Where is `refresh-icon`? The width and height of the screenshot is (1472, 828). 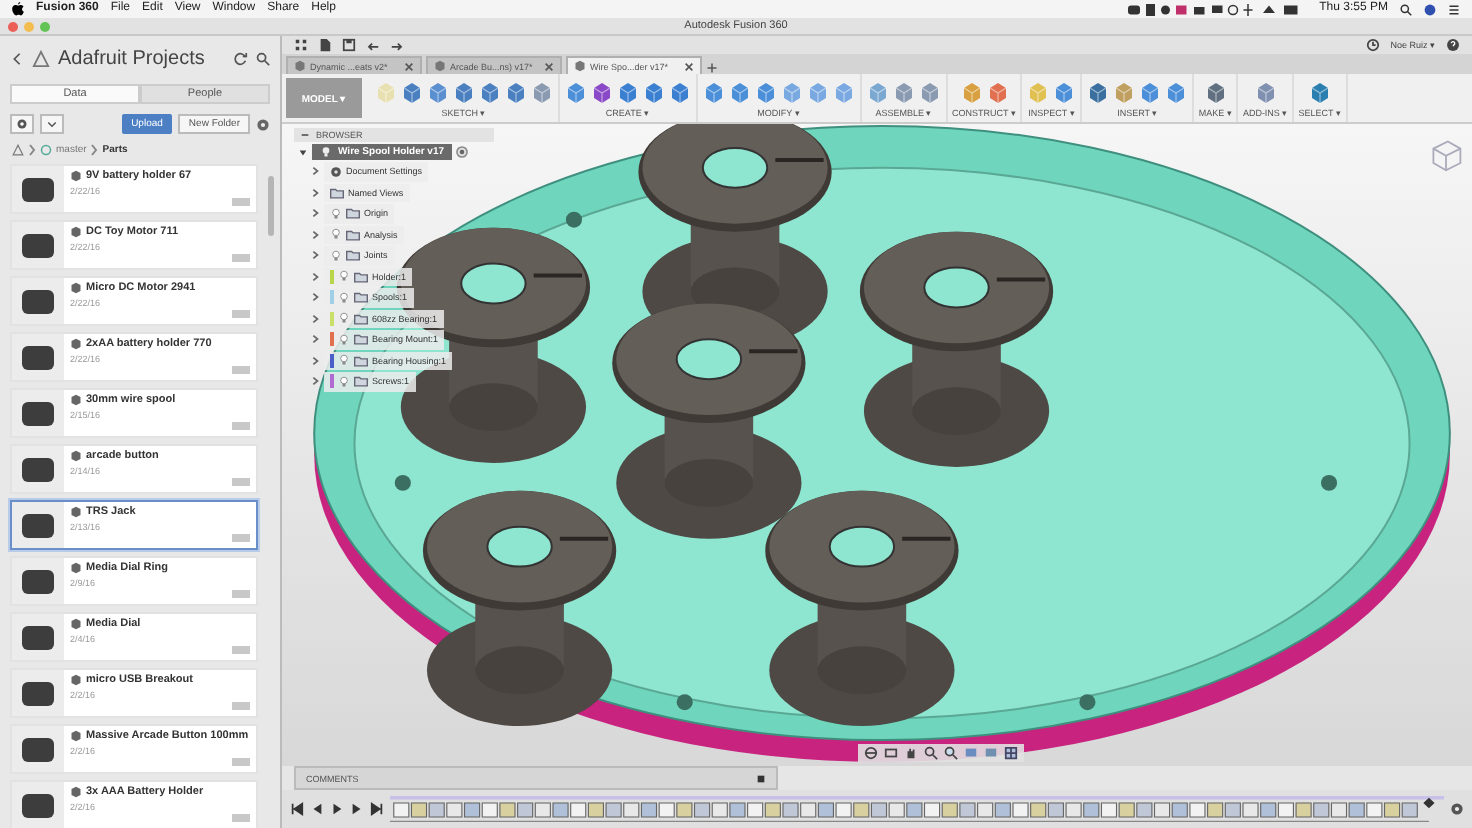 refresh-icon is located at coordinates (241, 58).